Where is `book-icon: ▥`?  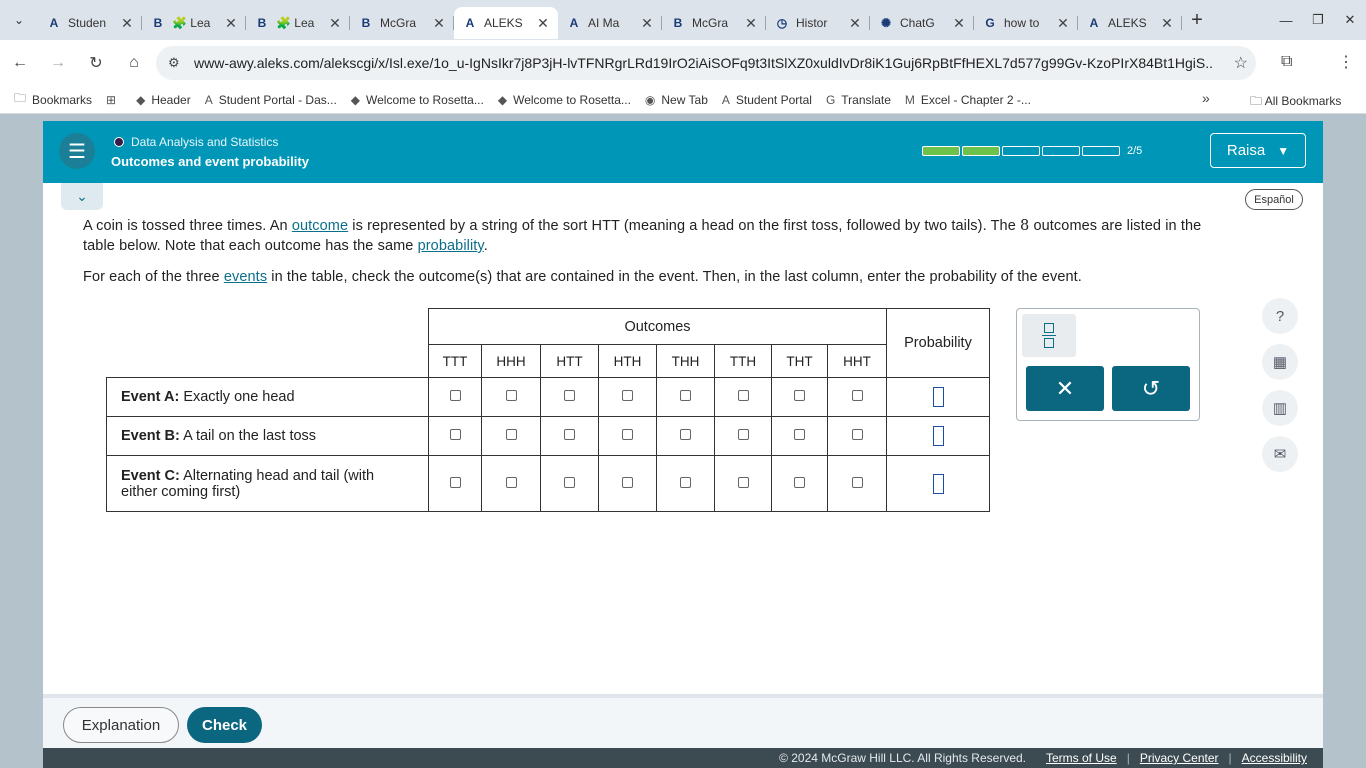
book-icon: ▥ is located at coordinates (1280, 408).